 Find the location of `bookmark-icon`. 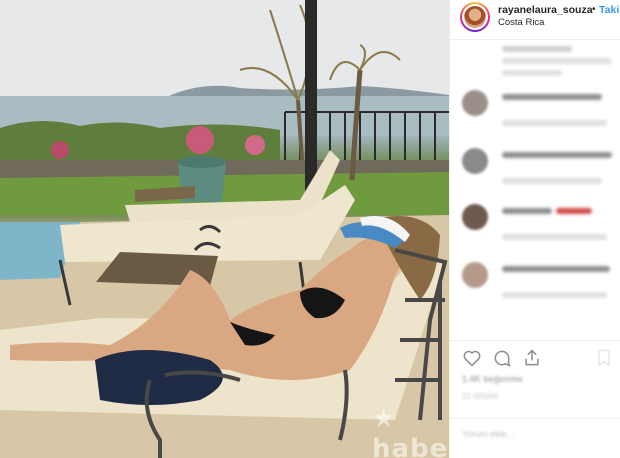

bookmark-icon is located at coordinates (604, 358).